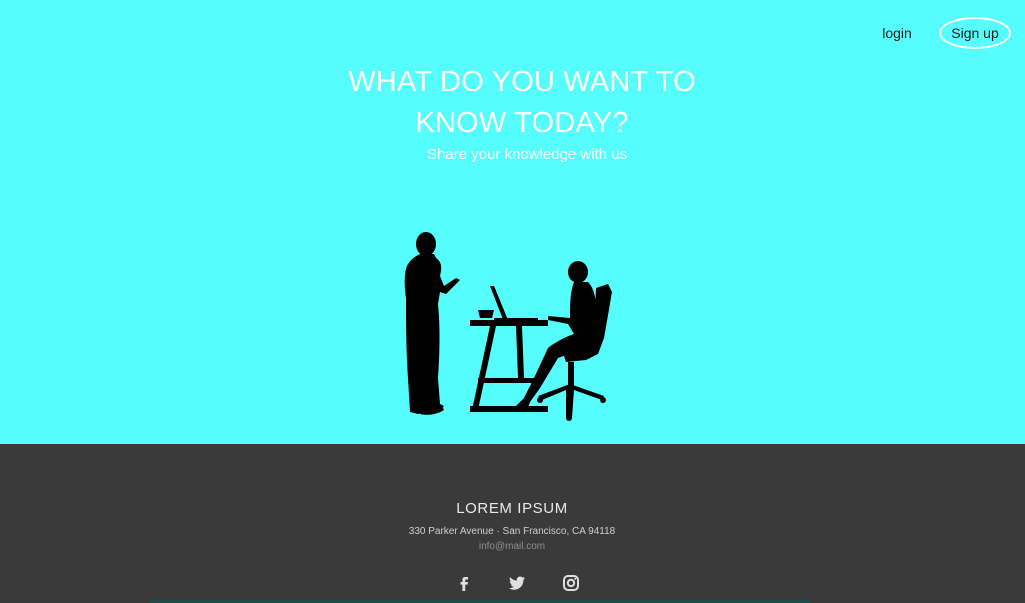 The width and height of the screenshot is (1025, 603). I want to click on people-at-desk-illustration, so click(508, 325).